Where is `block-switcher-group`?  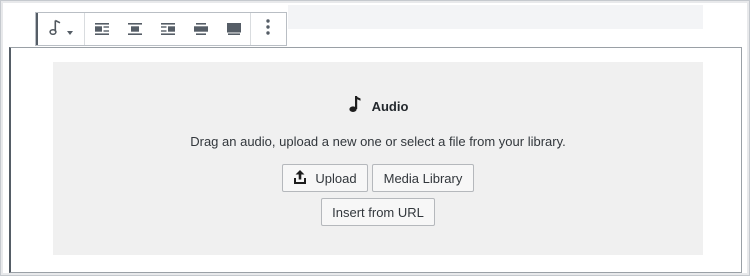 block-switcher-group is located at coordinates (60, 29).